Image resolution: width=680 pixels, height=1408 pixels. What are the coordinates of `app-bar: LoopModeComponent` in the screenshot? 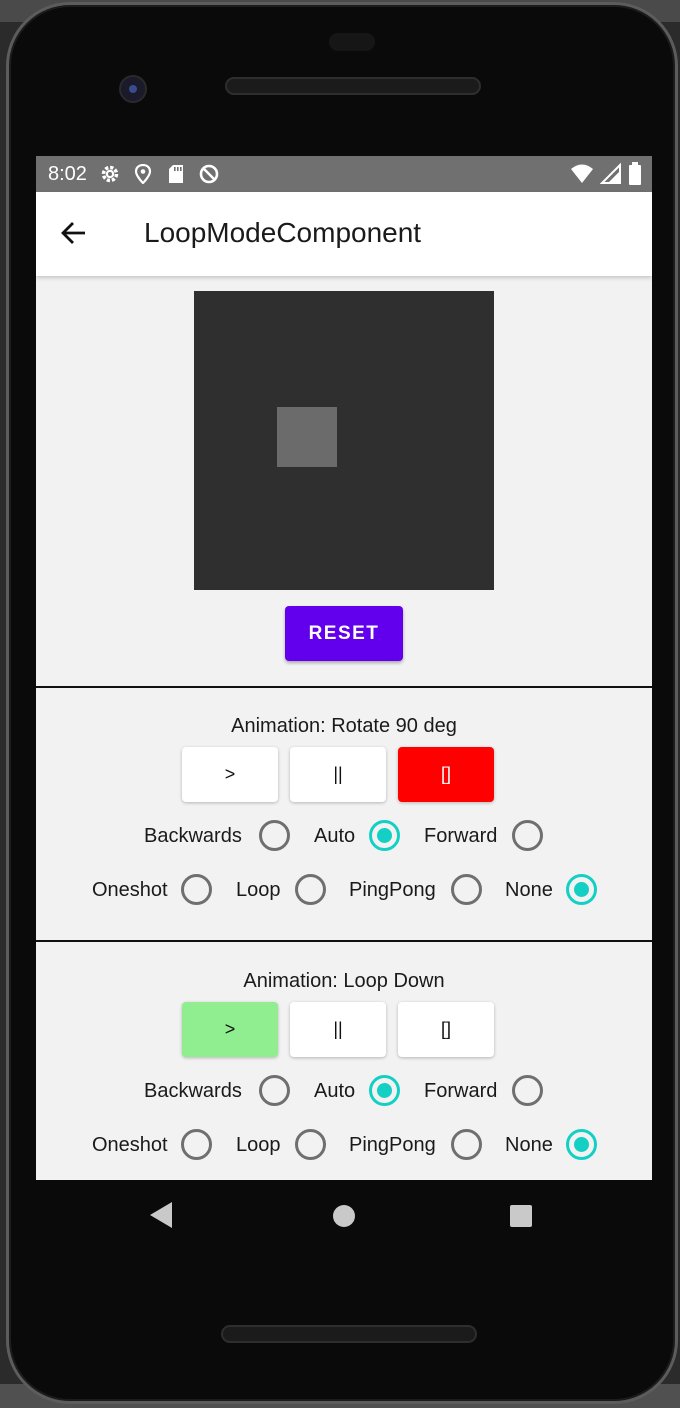 It's located at (344, 234).